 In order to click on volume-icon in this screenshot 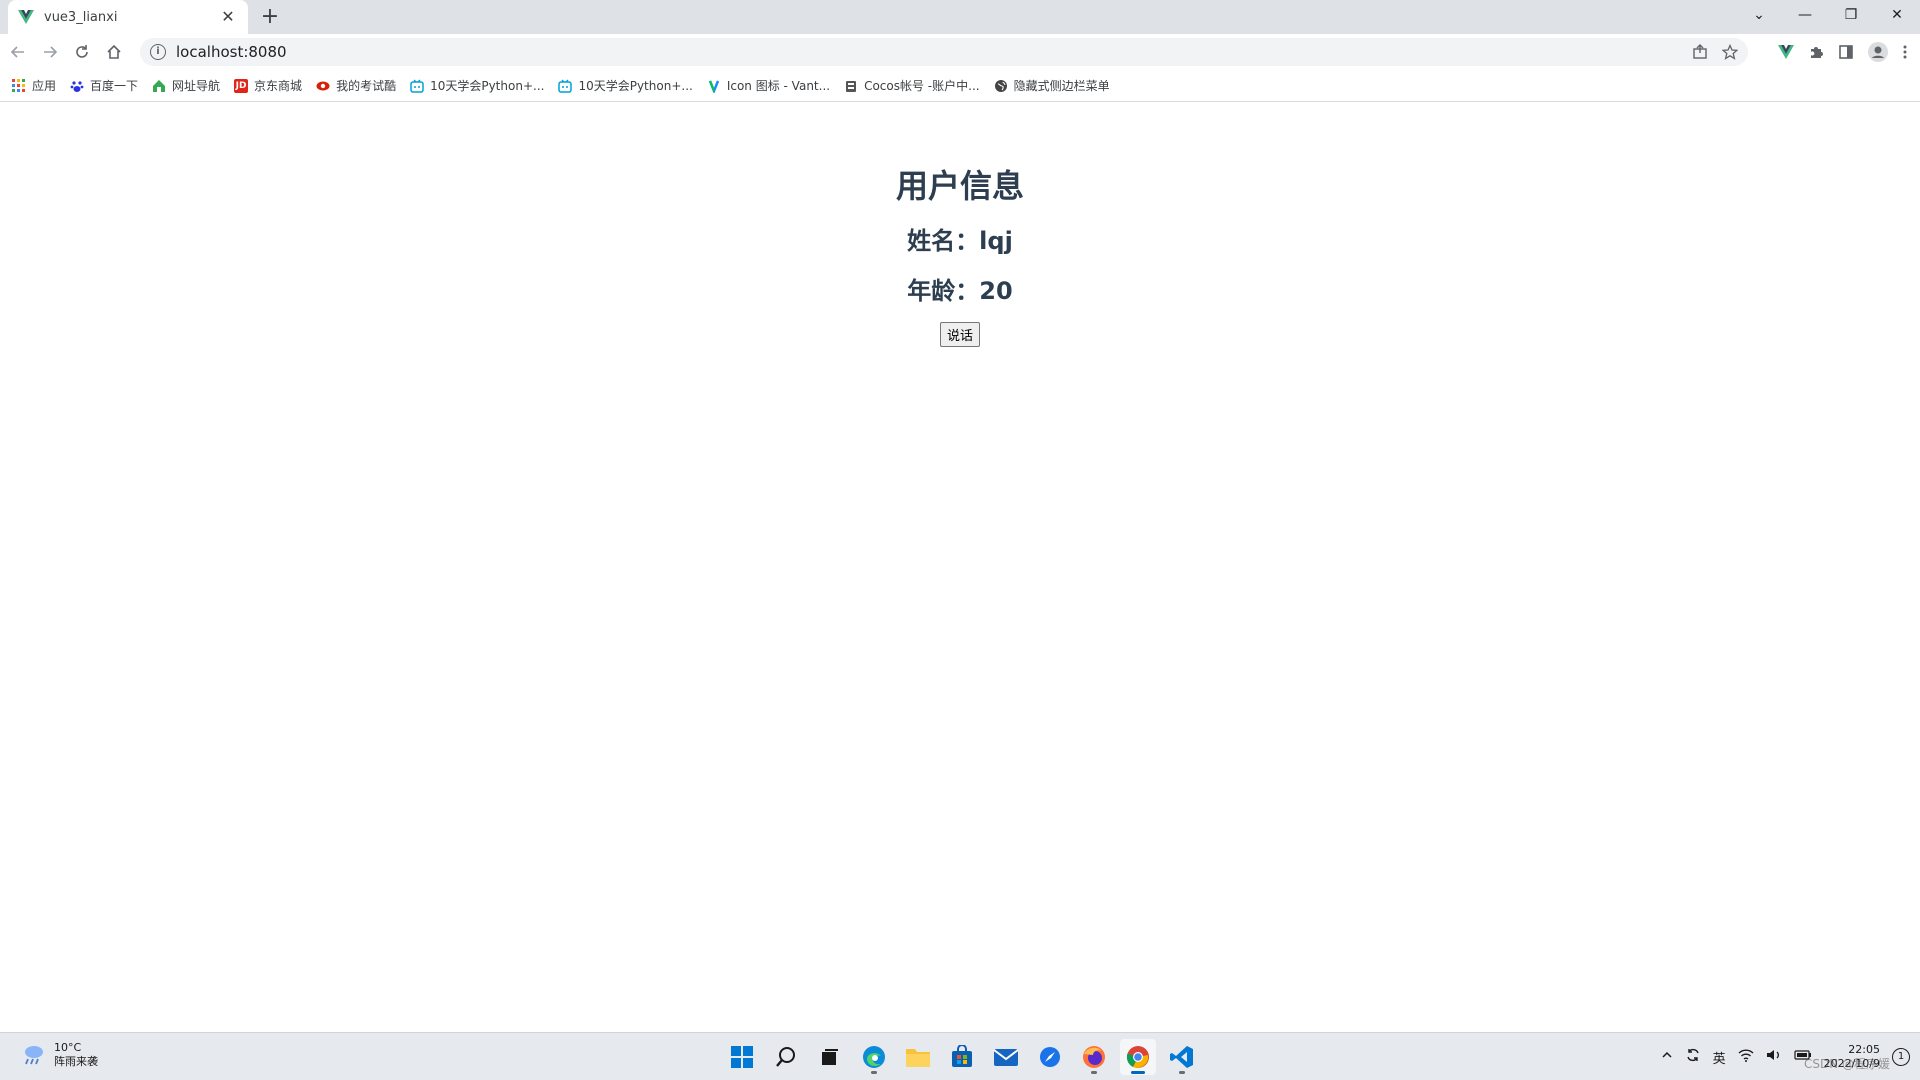, I will do `click(1774, 1057)`.